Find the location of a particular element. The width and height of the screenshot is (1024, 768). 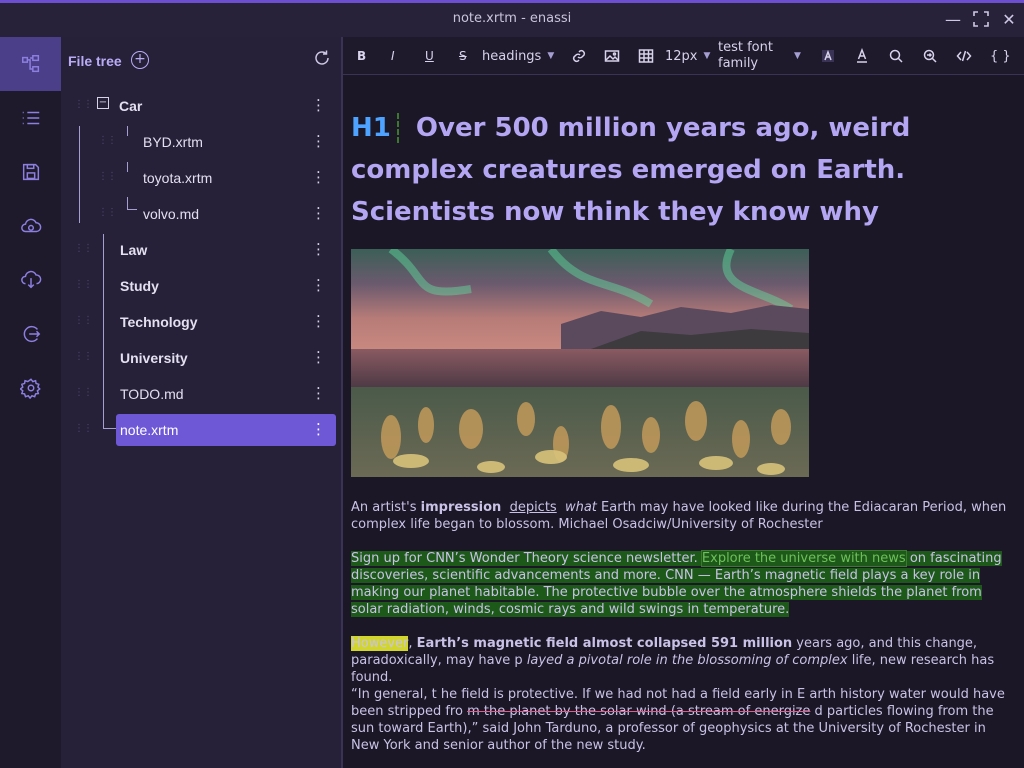

tree-file-note: ⋮⋮ note.xrtm ⋮ is located at coordinates (201, 430).